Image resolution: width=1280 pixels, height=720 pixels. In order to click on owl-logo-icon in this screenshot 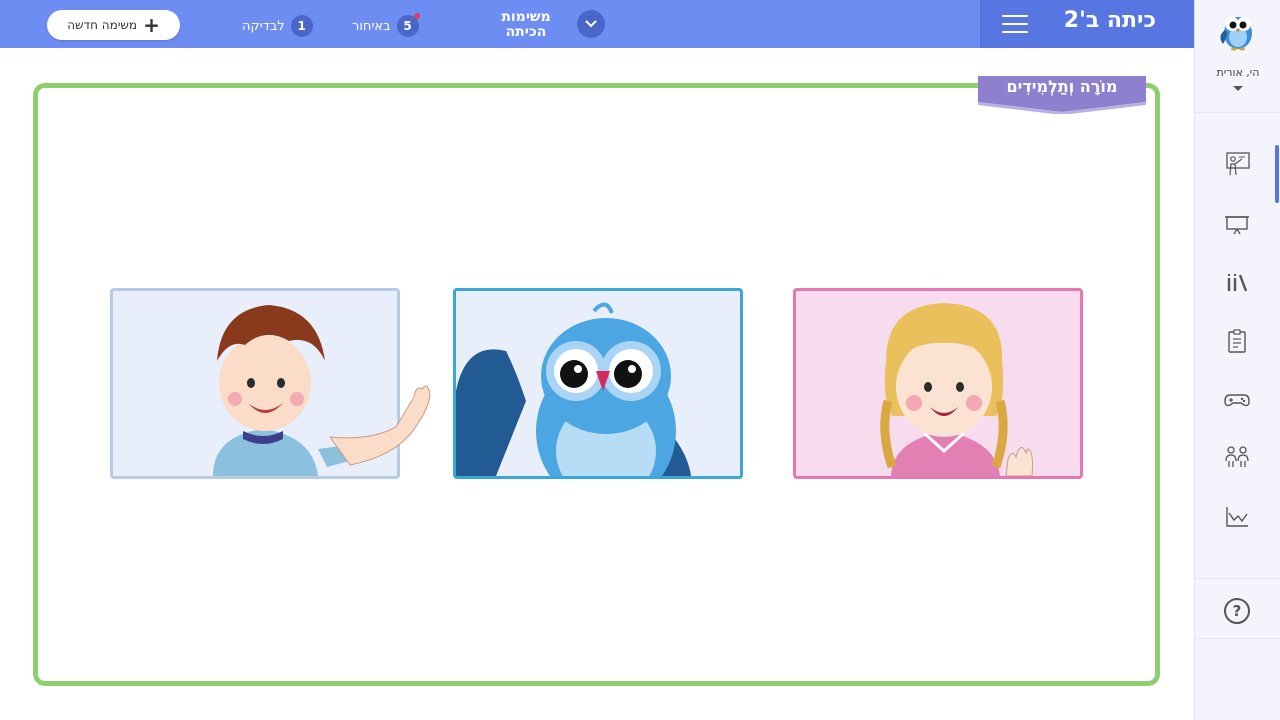, I will do `click(1238, 29)`.